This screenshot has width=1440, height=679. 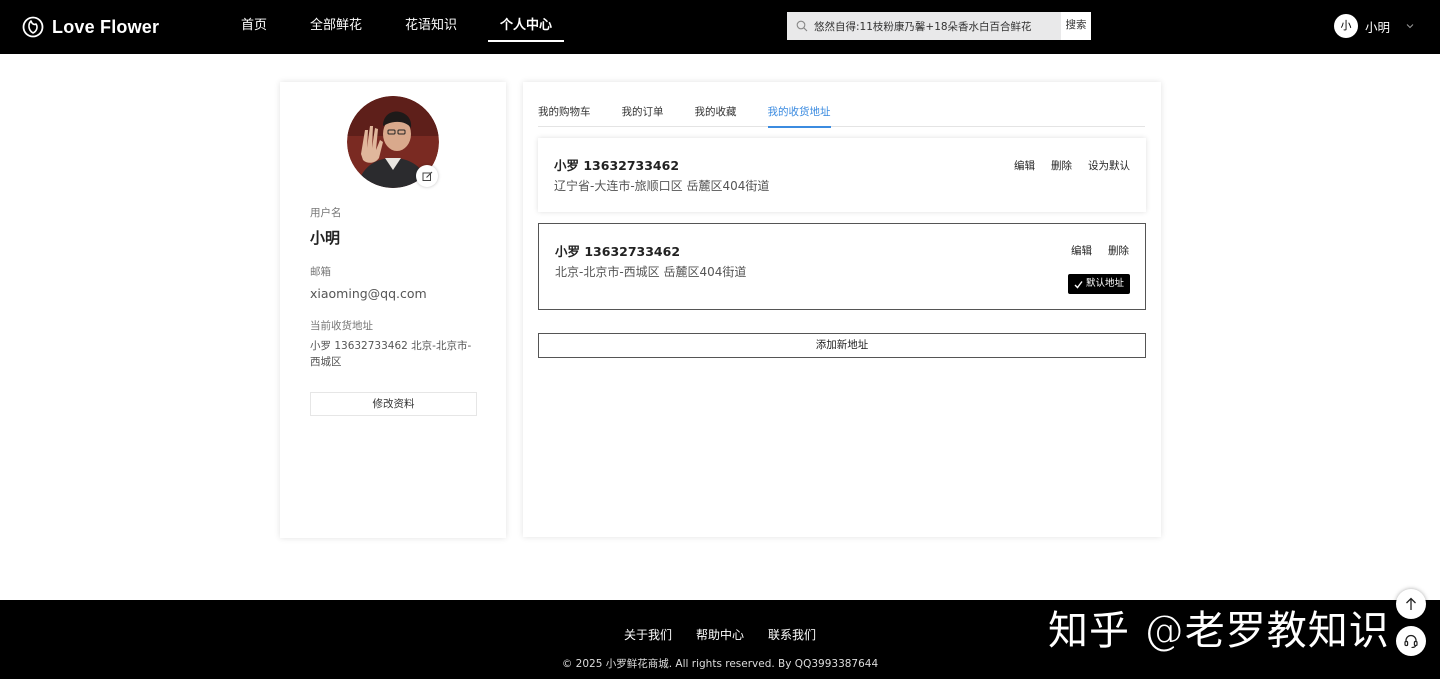 I want to click on arrow-up-icon, so click(x=1411, y=603).